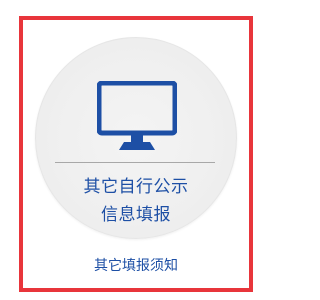 Image resolution: width=320 pixels, height=300 pixels. I want to click on card-title-line1: 其它自行公示, so click(136, 187).